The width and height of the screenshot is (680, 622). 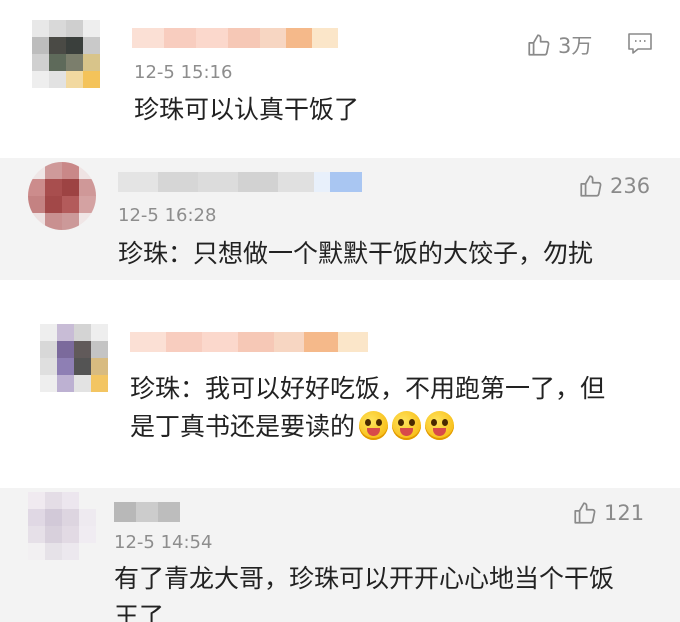 I want to click on comment-icon, so click(x=640, y=44).